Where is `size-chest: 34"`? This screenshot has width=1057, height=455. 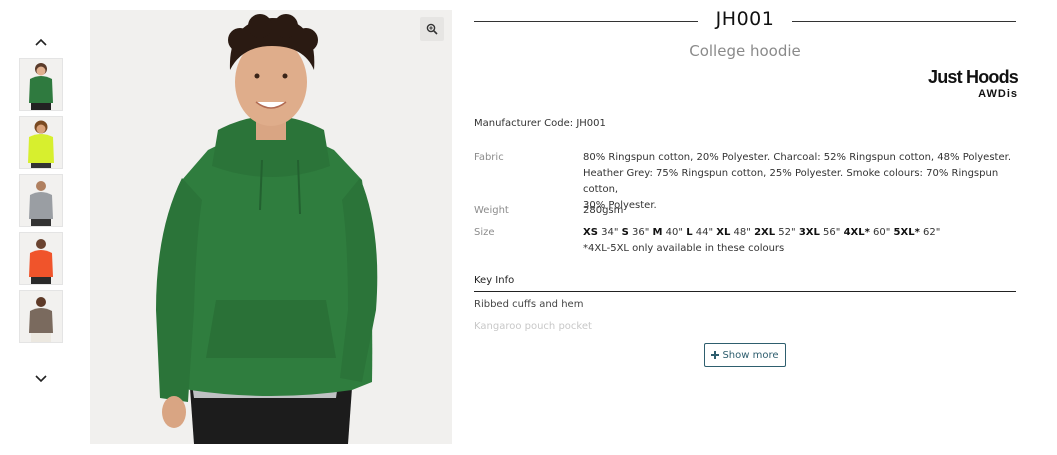
size-chest: 34" is located at coordinates (610, 232).